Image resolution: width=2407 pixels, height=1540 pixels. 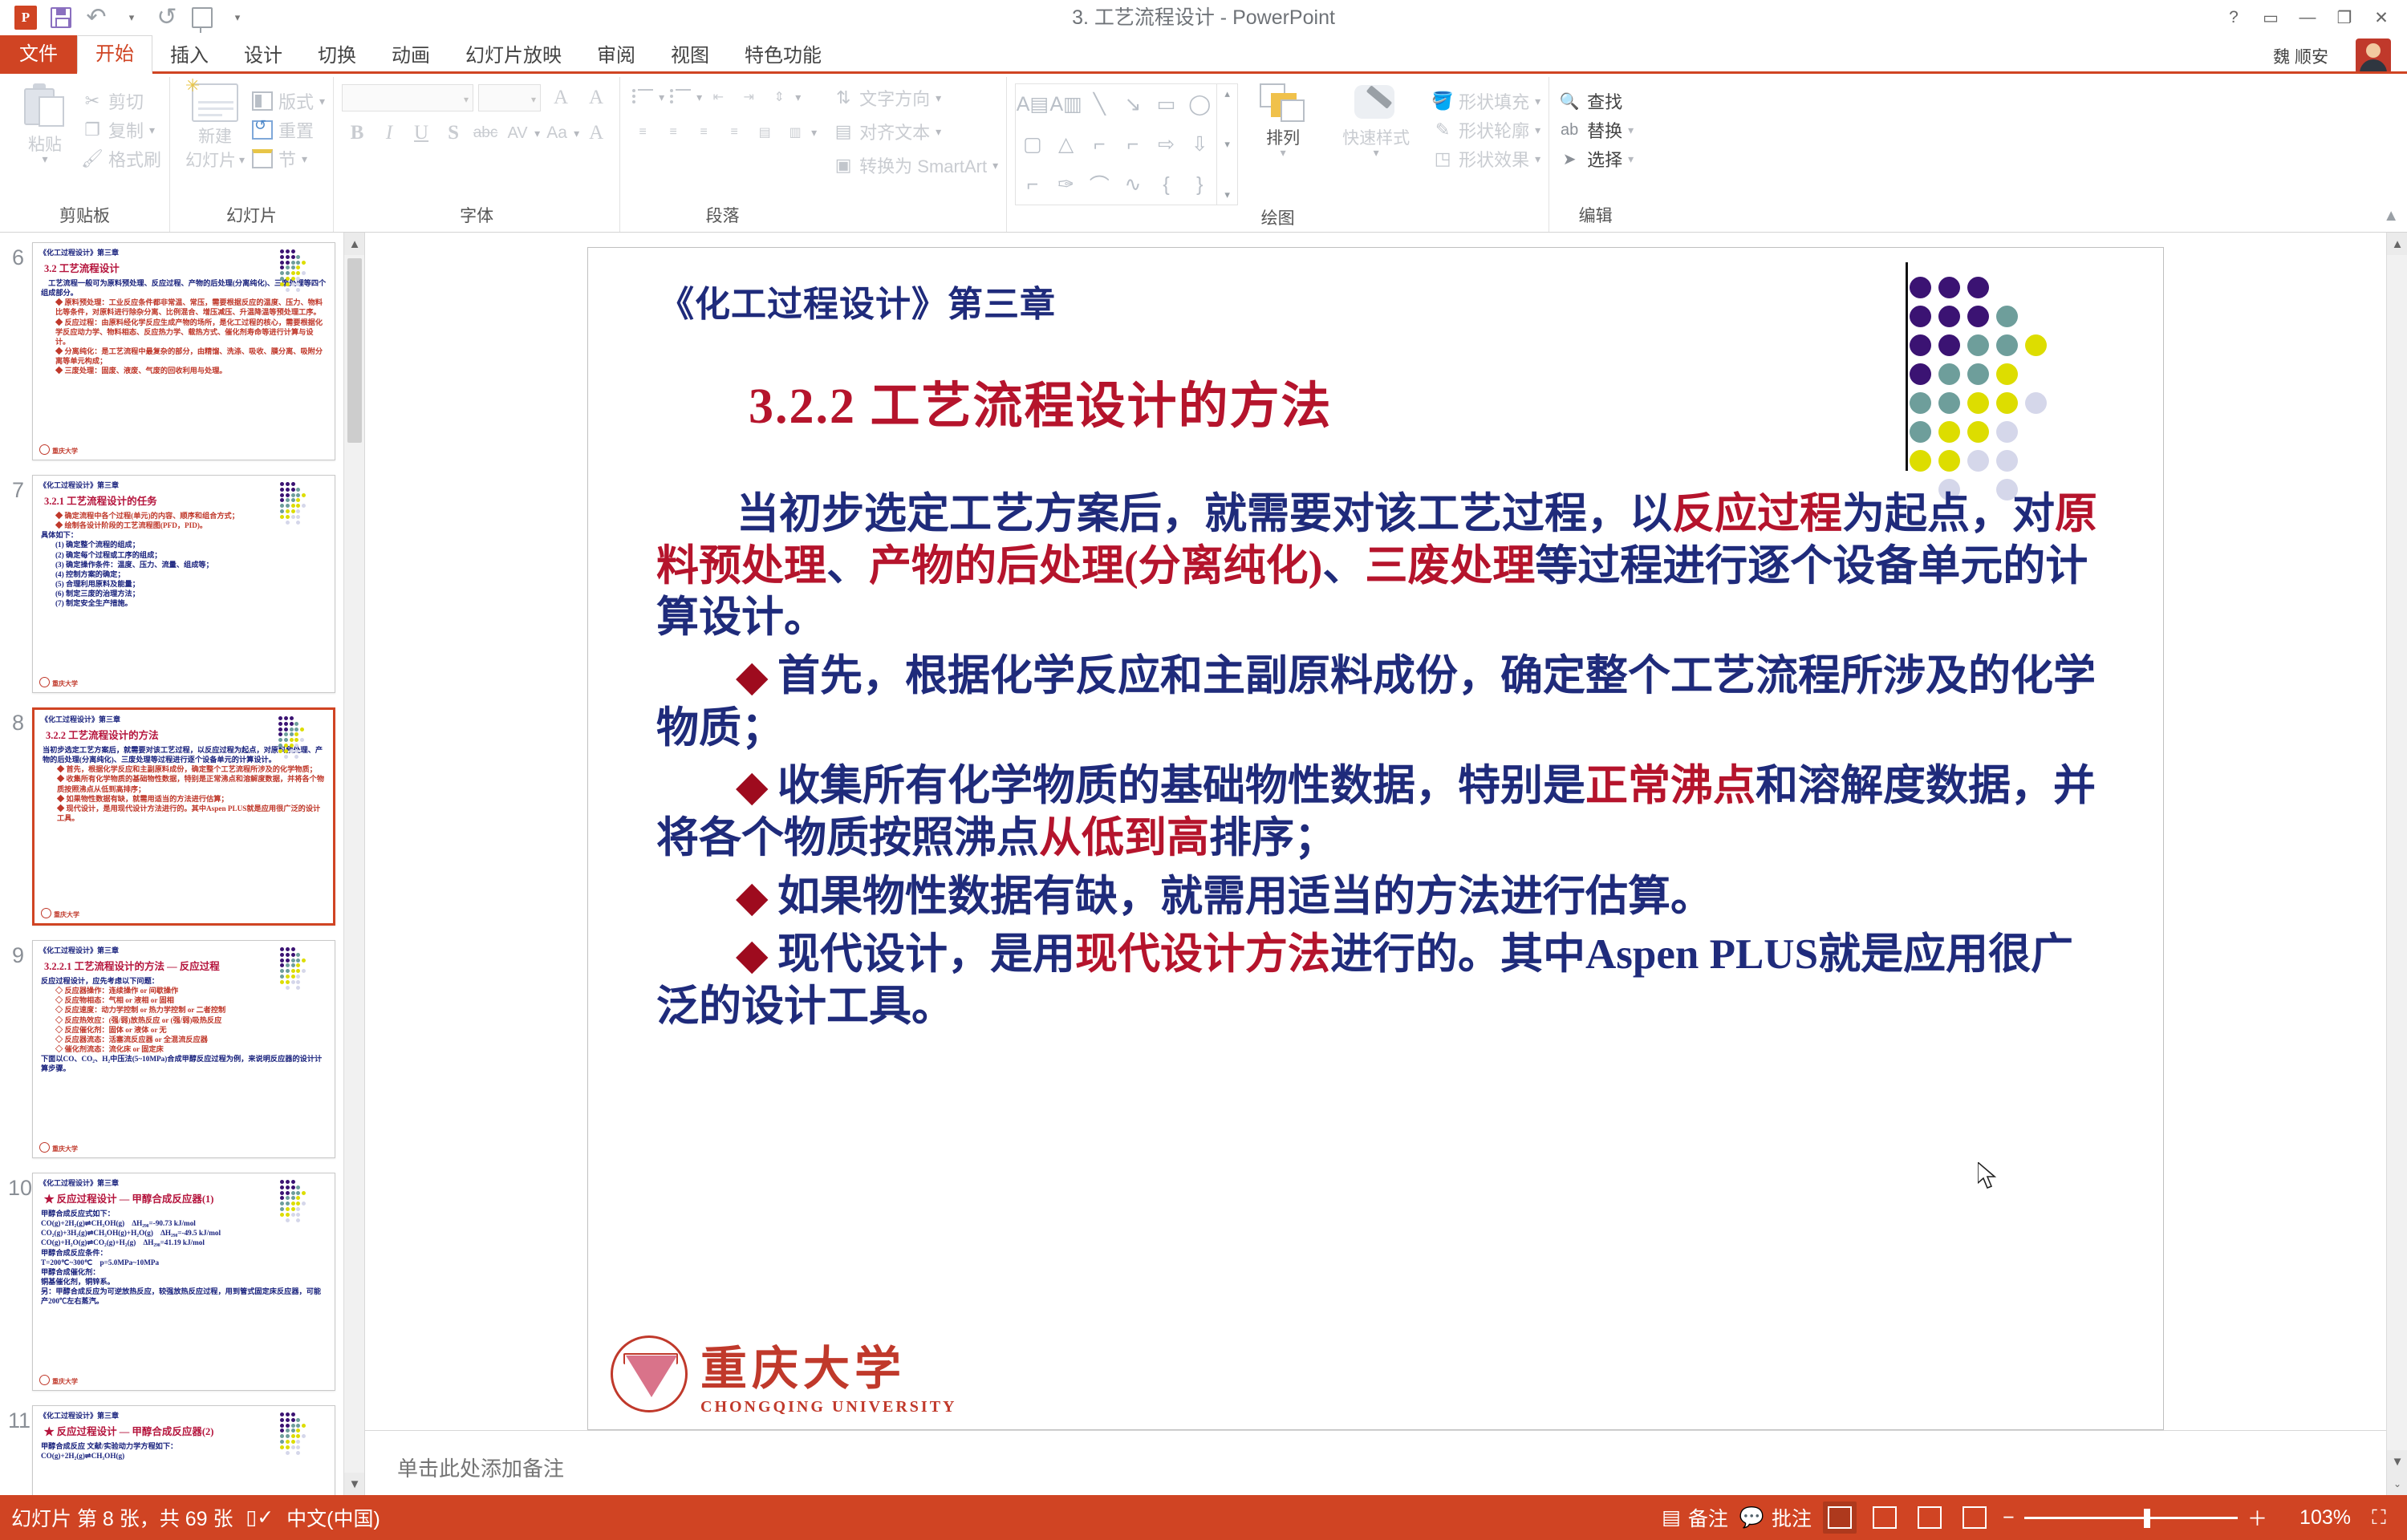 What do you see at coordinates (337, 56) in the screenshot?
I see `tab-transitions: 切换` at bounding box center [337, 56].